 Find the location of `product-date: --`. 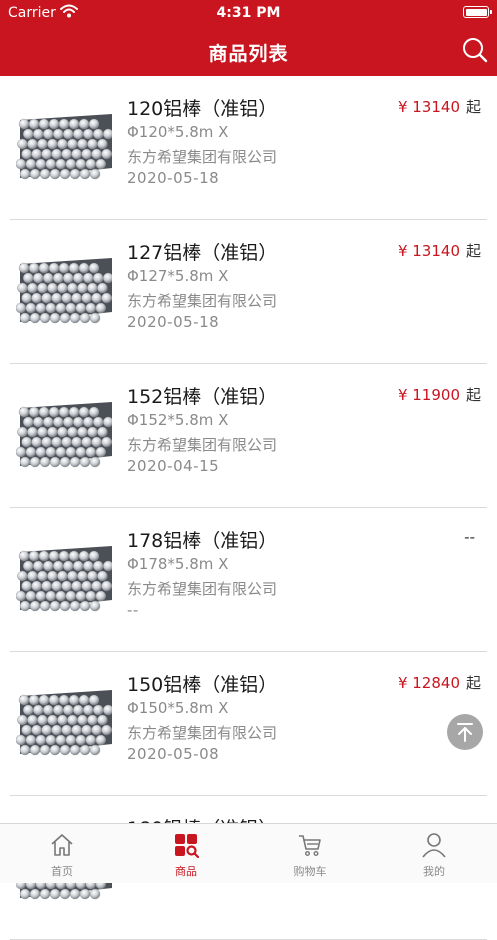

product-date: -- is located at coordinates (133, 610).